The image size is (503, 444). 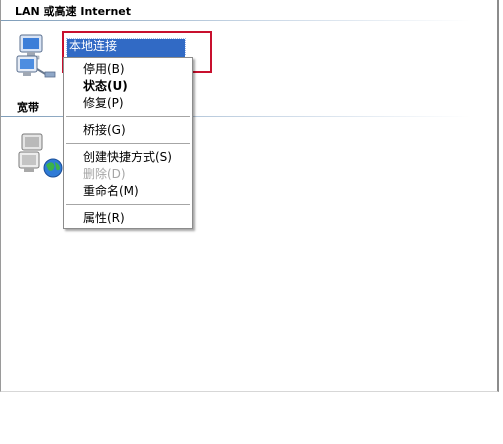 I want to click on menu-item-repair: 修复(P), so click(x=128, y=103).